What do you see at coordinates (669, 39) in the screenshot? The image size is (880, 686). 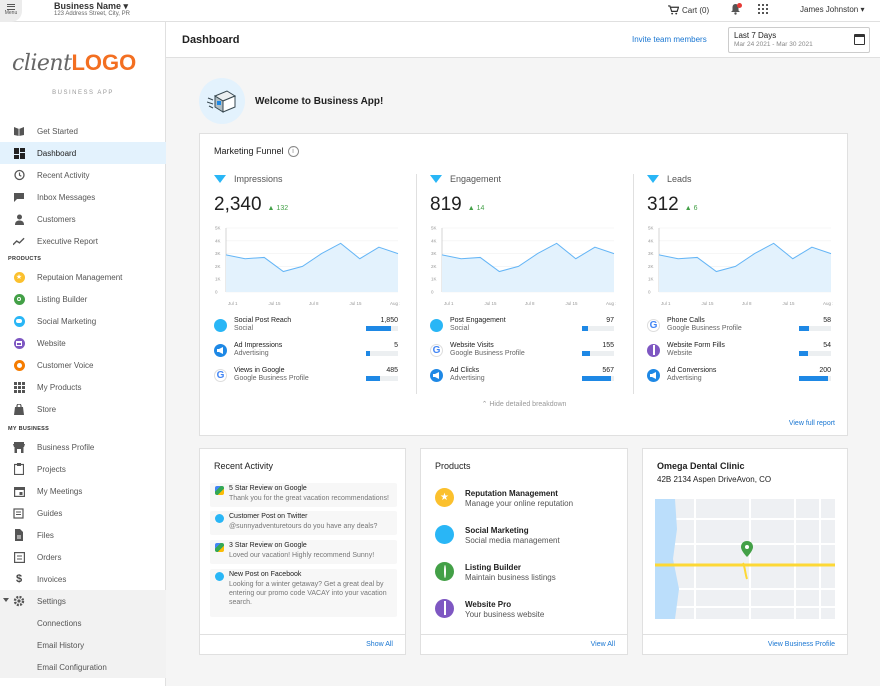 I see `invite-team-link: Invite team members` at bounding box center [669, 39].